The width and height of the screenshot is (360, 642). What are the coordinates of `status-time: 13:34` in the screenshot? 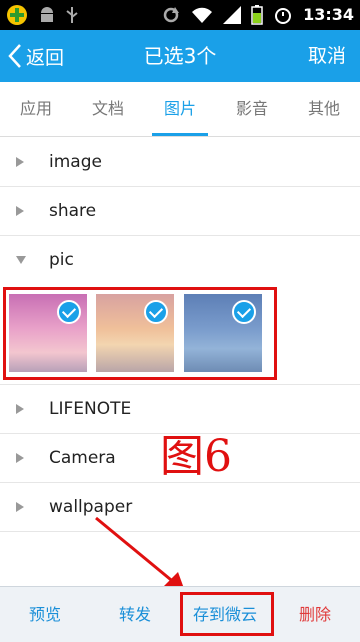 It's located at (328, 14).